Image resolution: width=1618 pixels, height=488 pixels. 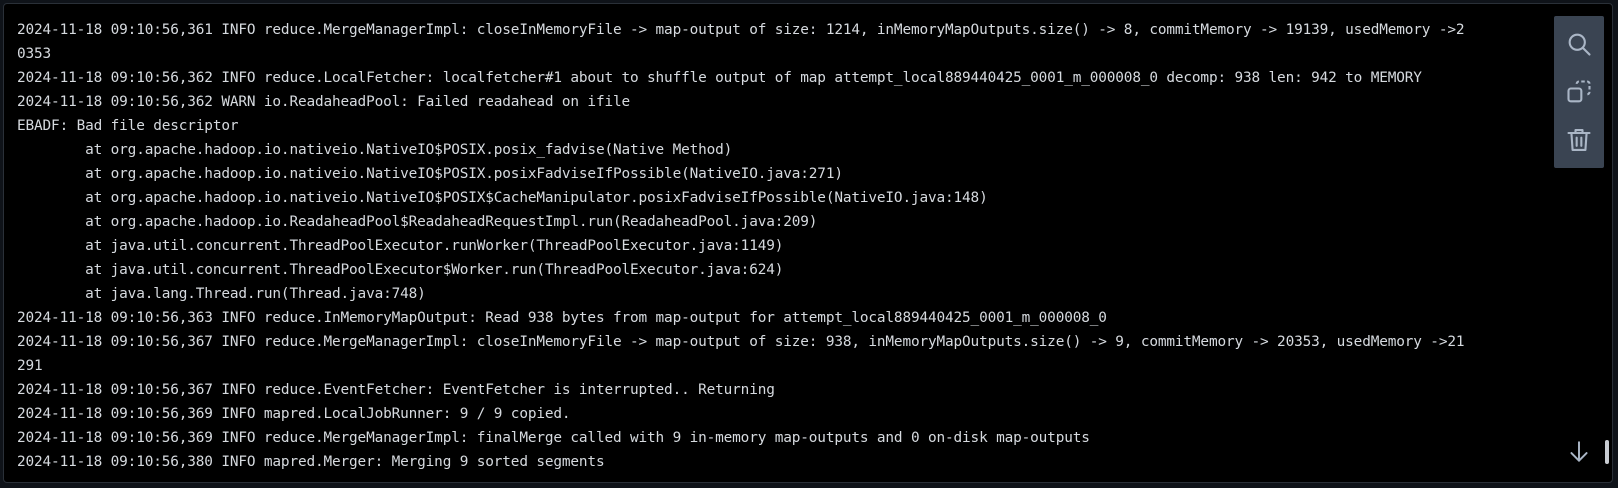 What do you see at coordinates (30, 366) in the screenshot?
I see `log-line: 291` at bounding box center [30, 366].